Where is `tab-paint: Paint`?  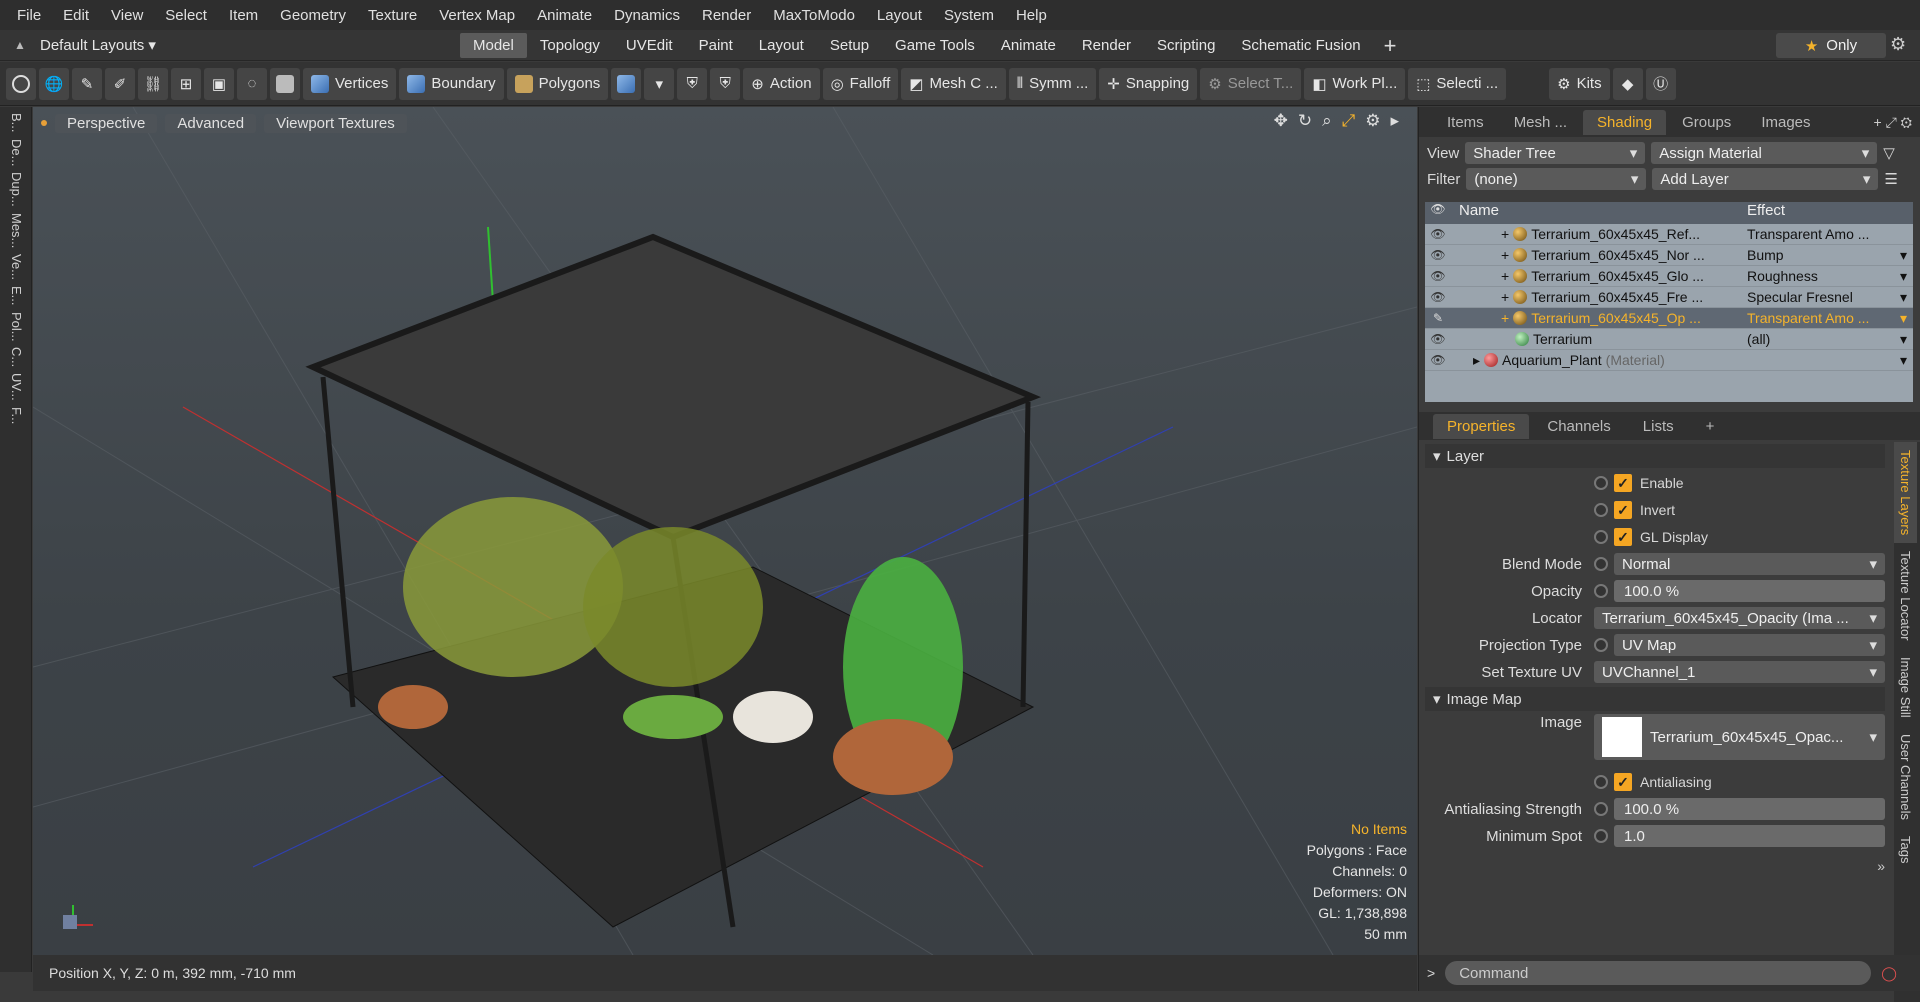 tab-paint: Paint is located at coordinates (716, 45).